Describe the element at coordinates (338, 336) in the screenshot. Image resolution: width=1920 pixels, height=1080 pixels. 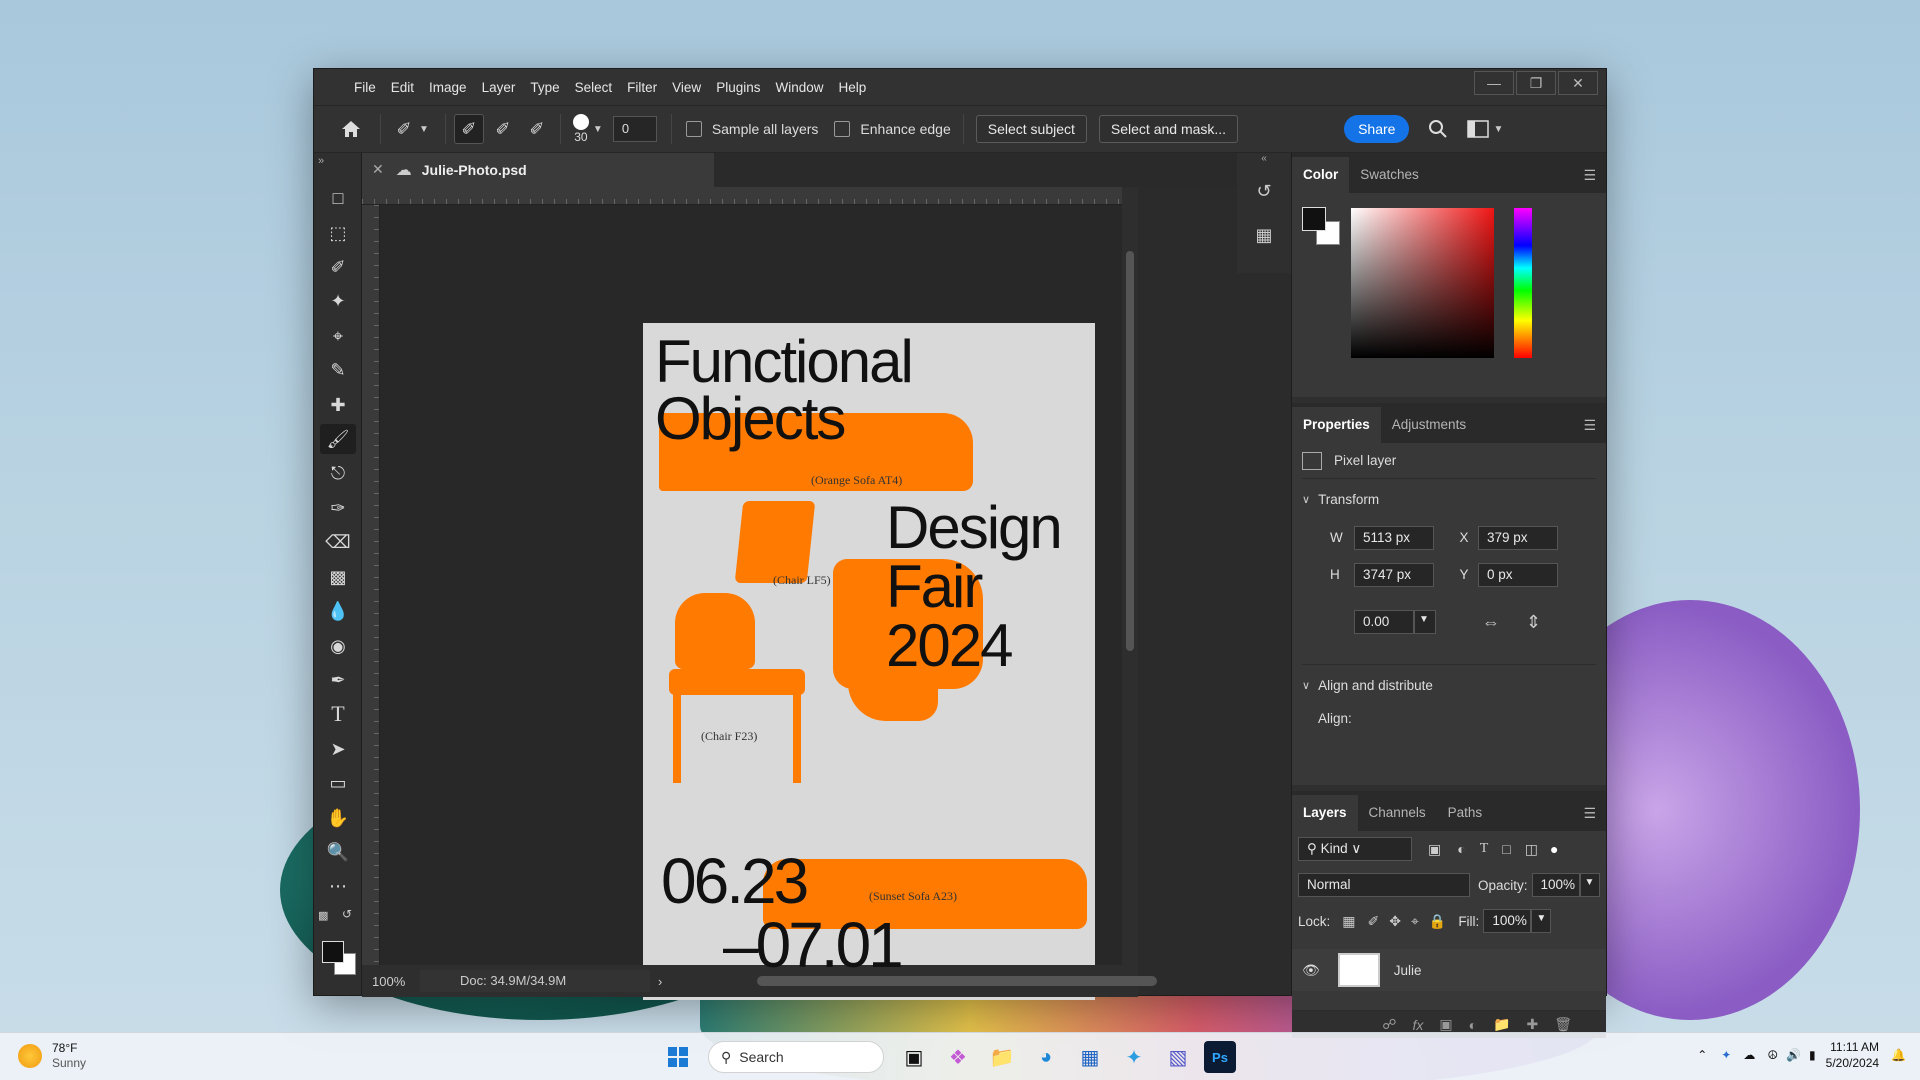
I see `crop-tool-icon: ⌖` at that location.